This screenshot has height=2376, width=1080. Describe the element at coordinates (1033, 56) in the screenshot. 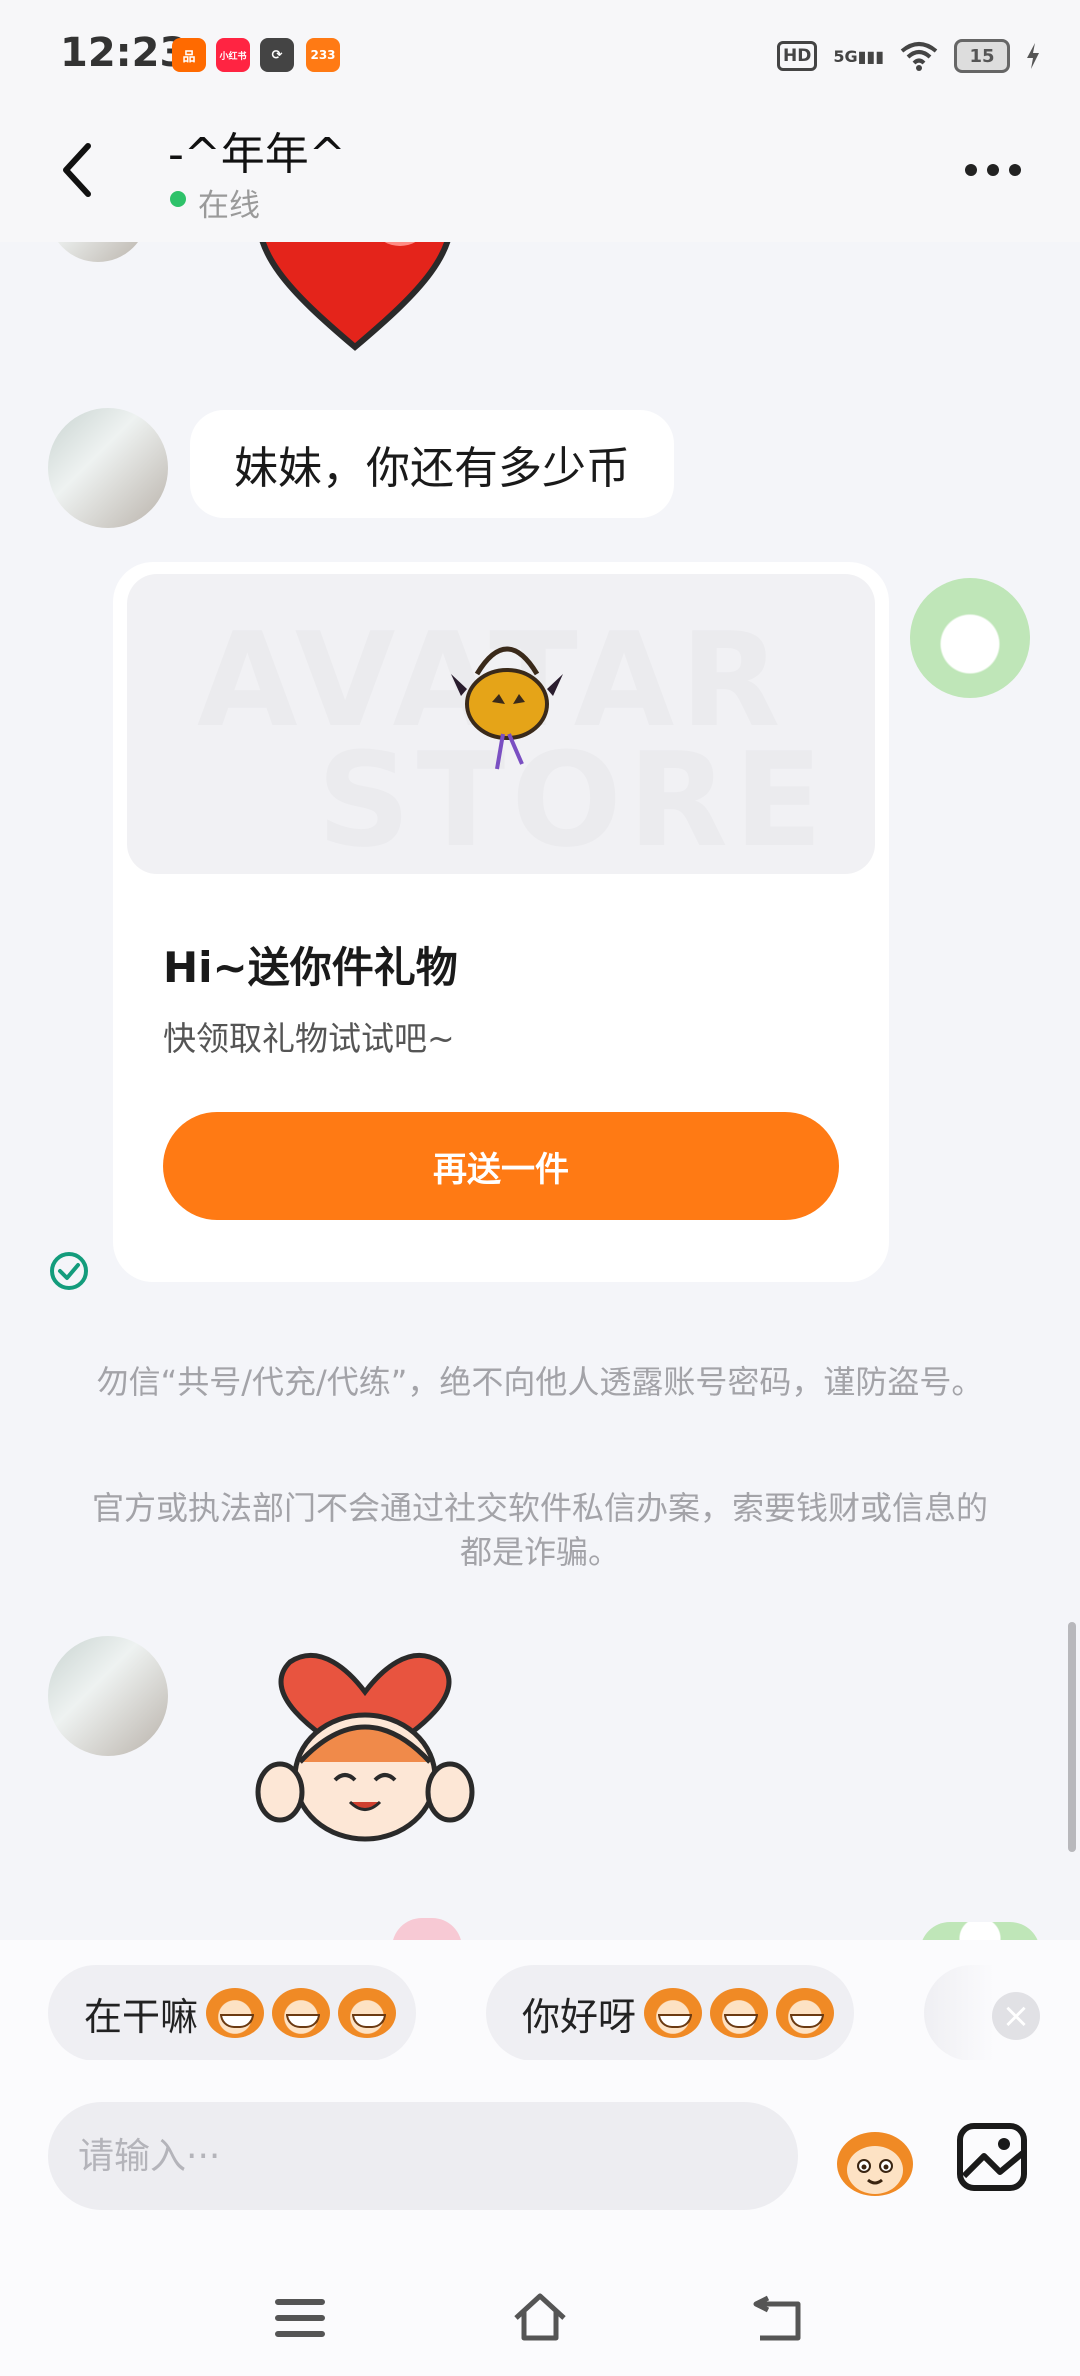

I see `charging-icon` at that location.